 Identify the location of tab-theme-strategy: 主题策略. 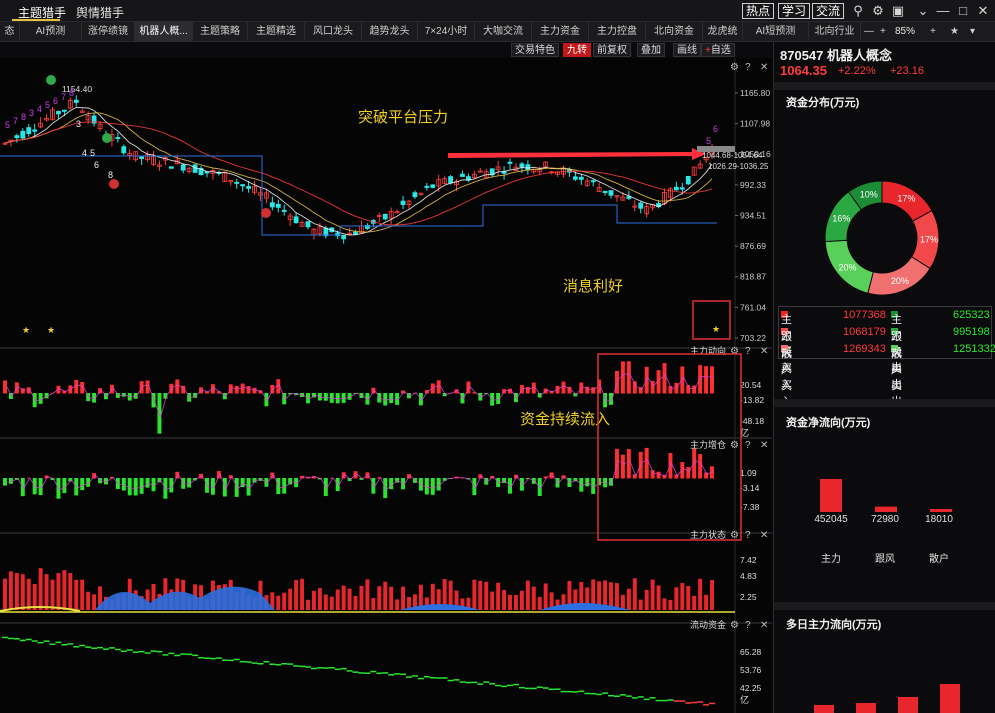
(220, 31).